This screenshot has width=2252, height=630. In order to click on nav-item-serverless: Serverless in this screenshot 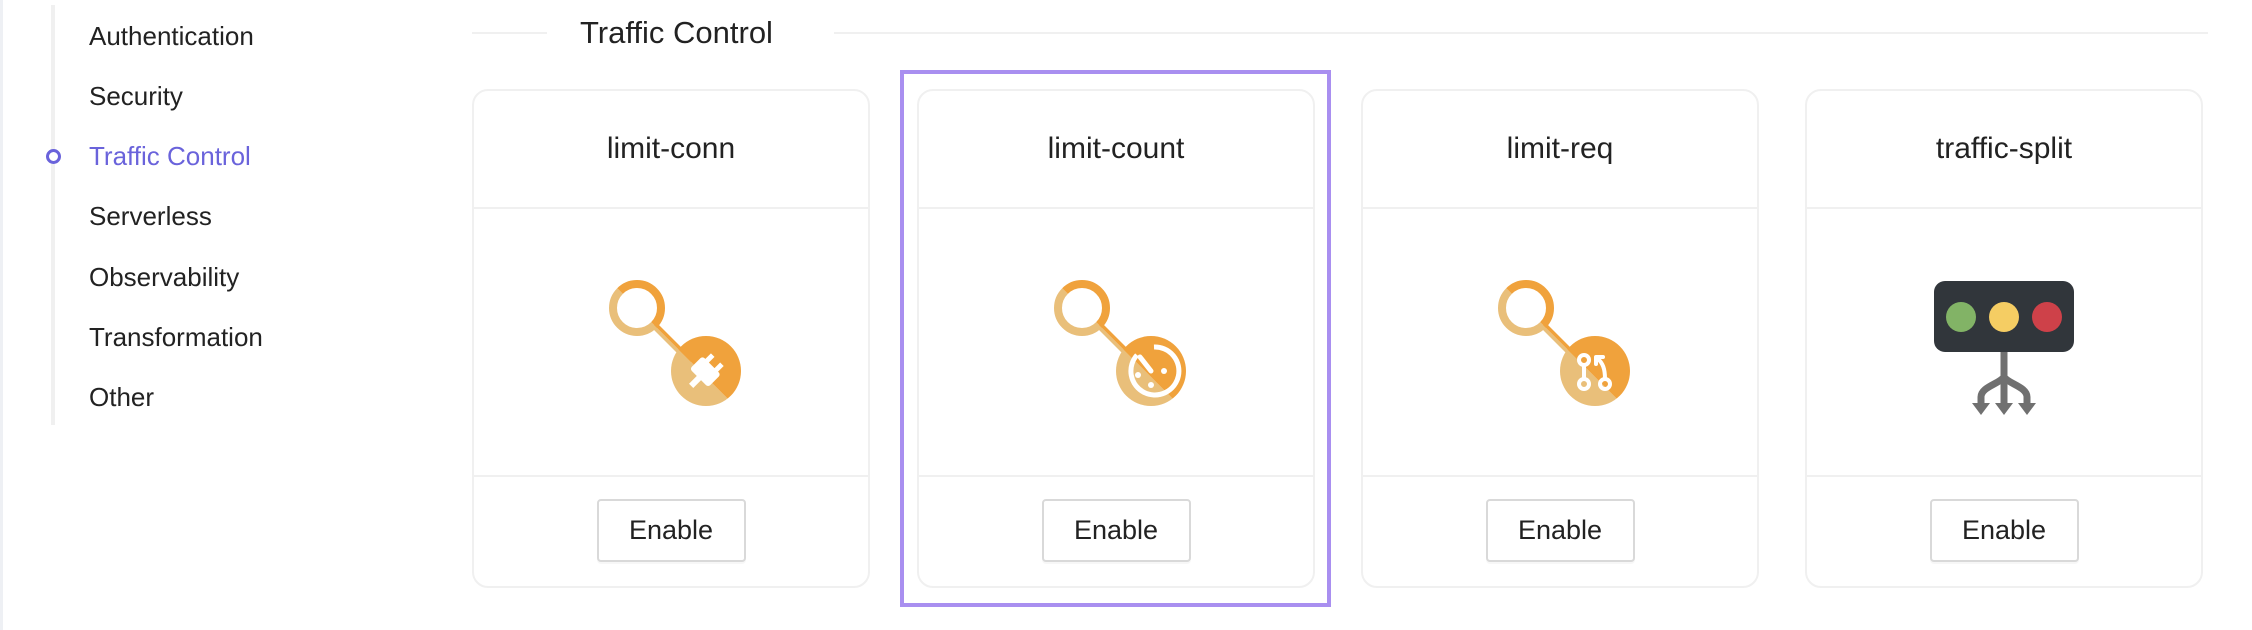, I will do `click(150, 216)`.